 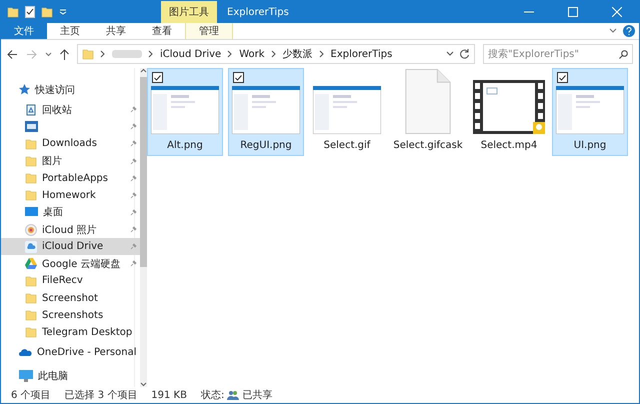 What do you see at coordinates (70, 143) in the screenshot?
I see `sidebar-item: Downloads` at bounding box center [70, 143].